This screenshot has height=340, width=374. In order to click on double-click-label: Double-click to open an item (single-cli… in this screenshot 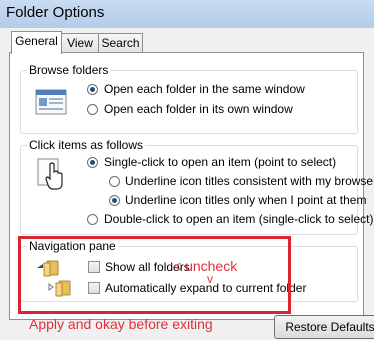, I will do `click(238, 219)`.